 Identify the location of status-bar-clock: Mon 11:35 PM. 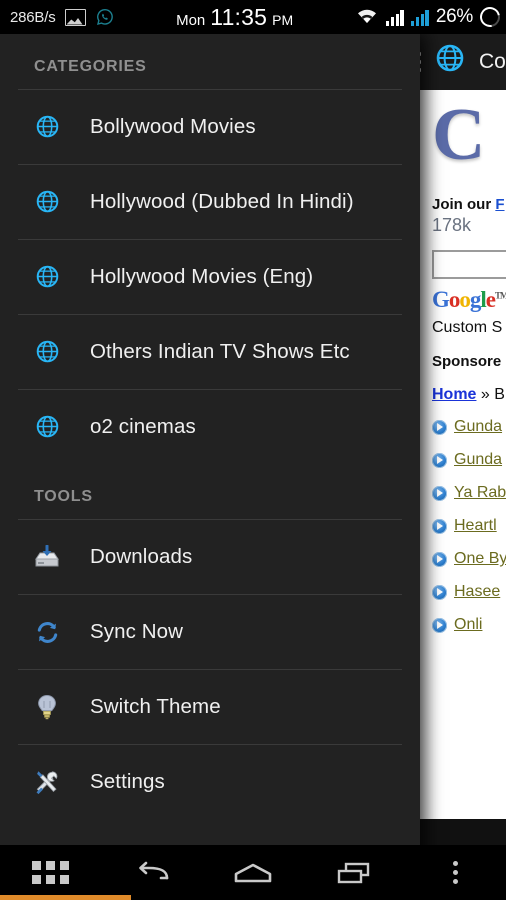
(235, 17).